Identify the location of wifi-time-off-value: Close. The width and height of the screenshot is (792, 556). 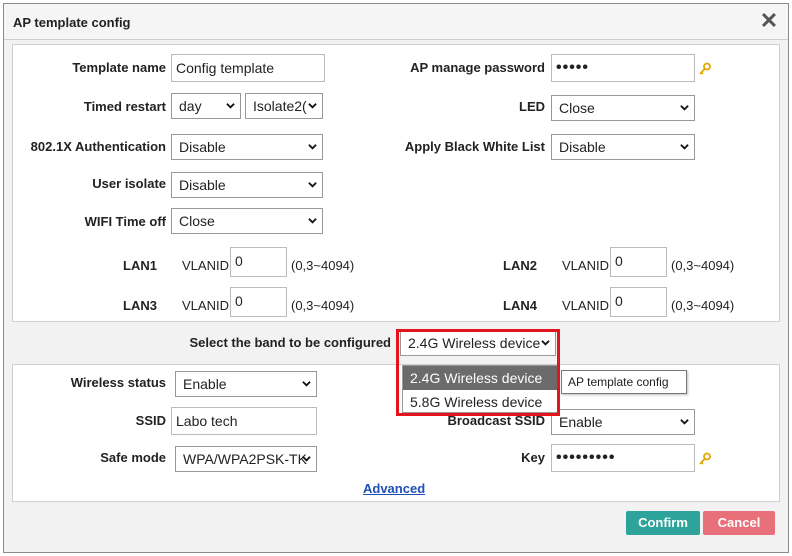
(197, 221).